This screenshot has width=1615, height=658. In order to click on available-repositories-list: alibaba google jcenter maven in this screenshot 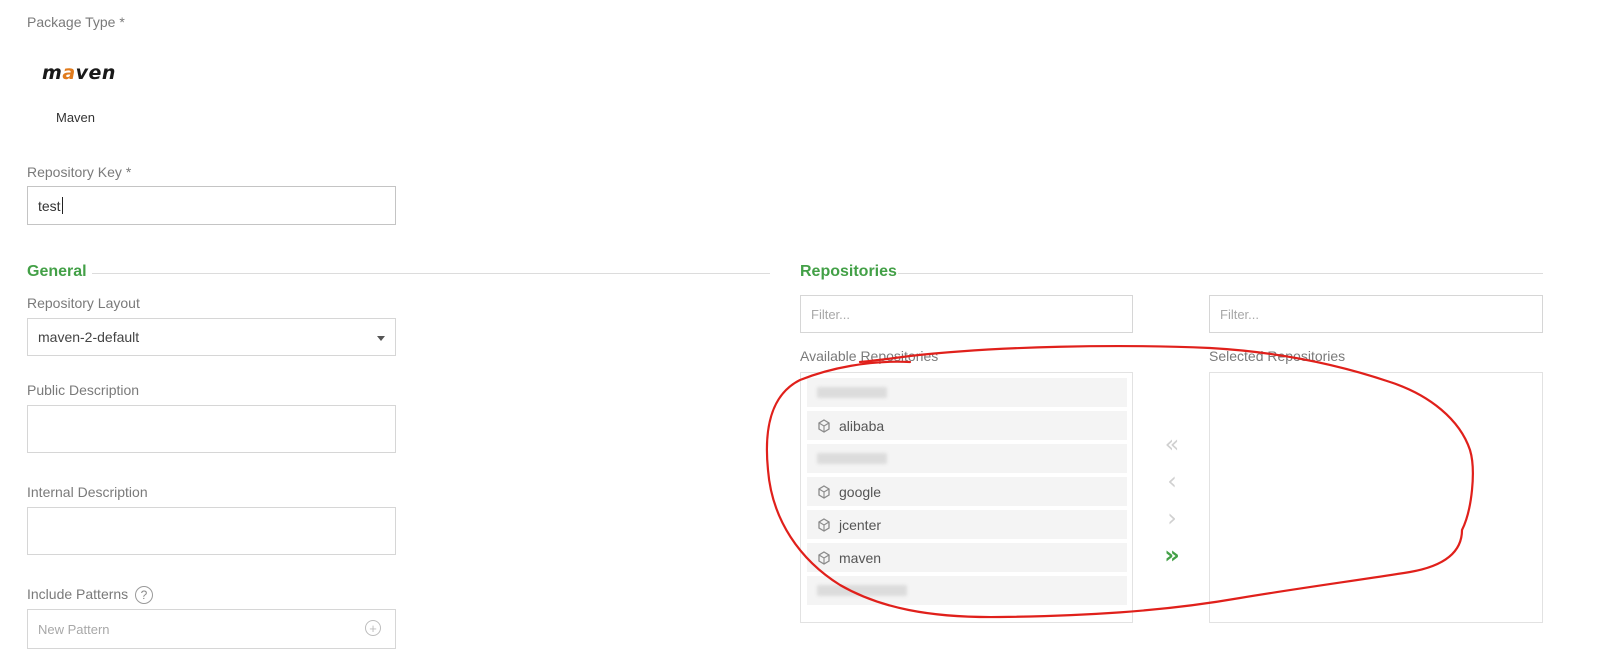, I will do `click(966, 497)`.